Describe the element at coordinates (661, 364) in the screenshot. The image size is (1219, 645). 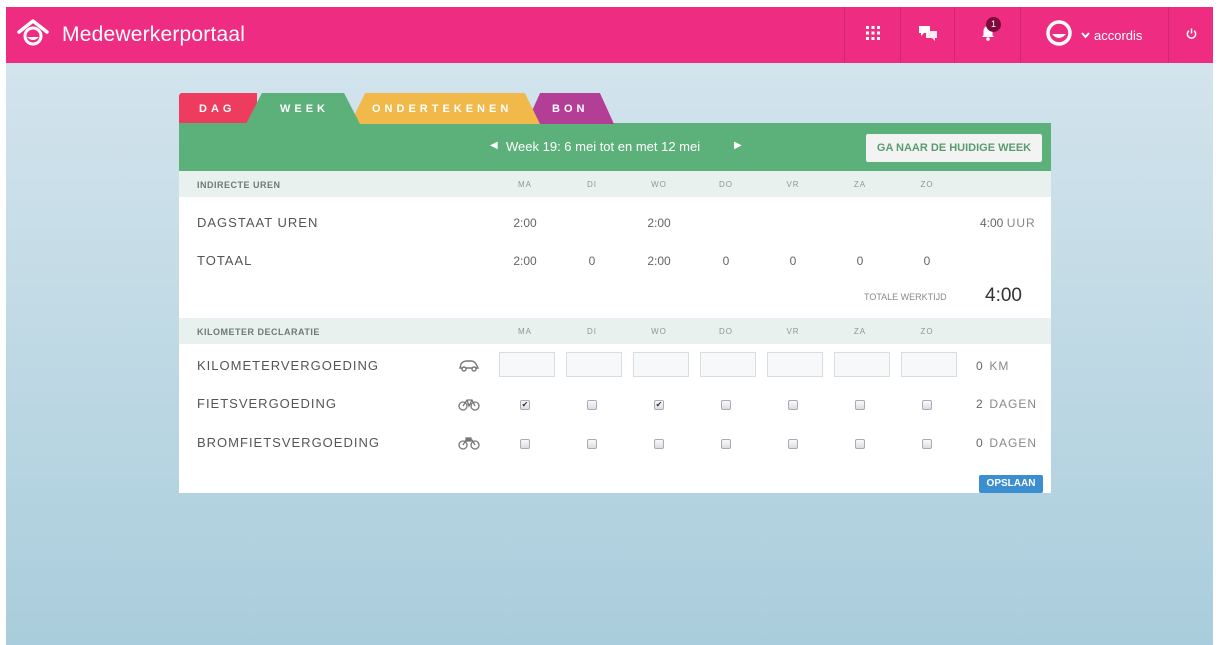
I see `km-input-wo` at that location.